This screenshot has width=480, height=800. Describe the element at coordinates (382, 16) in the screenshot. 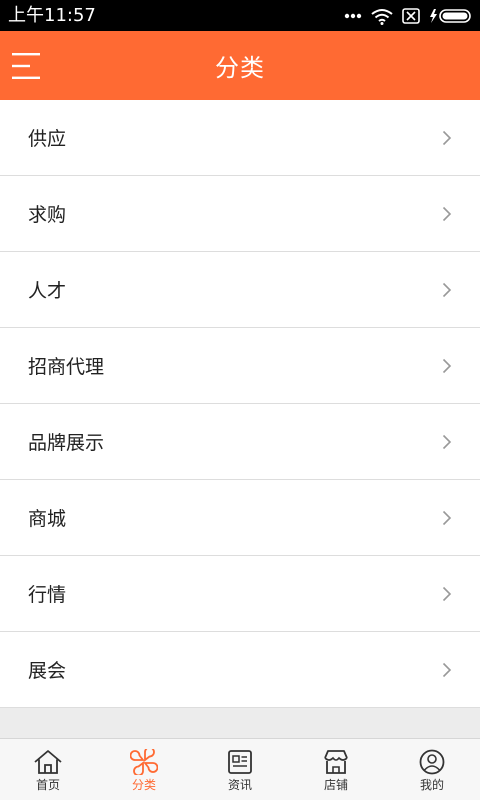

I see `wifi-icon` at that location.